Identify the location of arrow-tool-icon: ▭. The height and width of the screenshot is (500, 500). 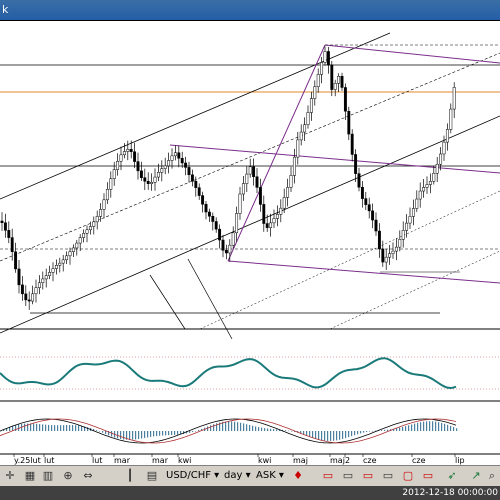
(428, 476).